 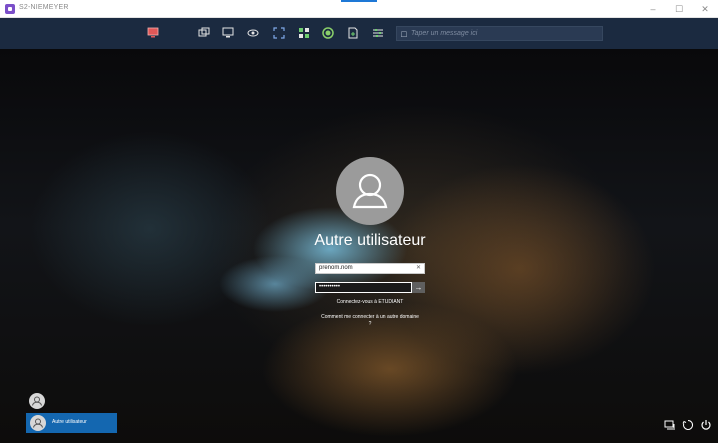 I want to click on power-icon, so click(x=706, y=425).